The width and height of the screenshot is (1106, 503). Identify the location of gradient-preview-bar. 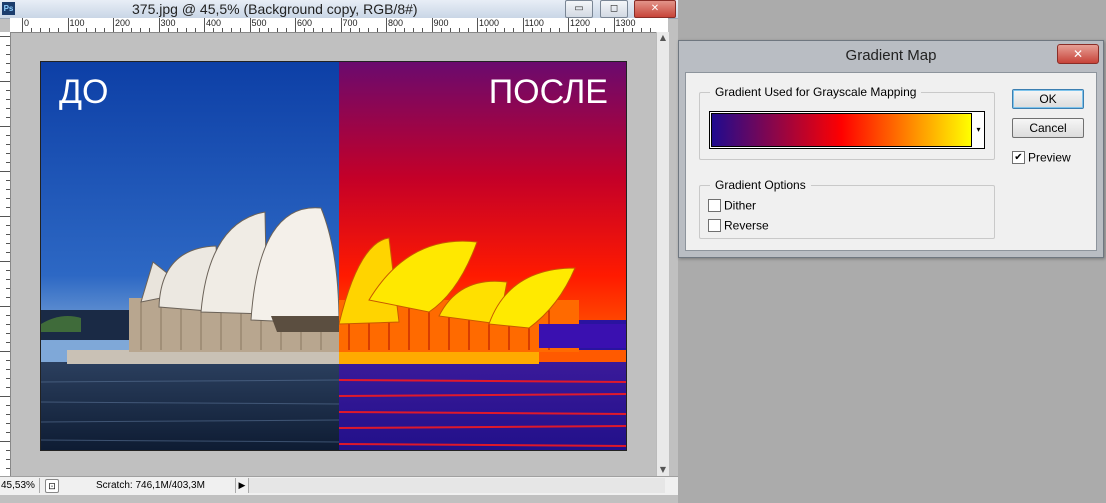
(841, 130).